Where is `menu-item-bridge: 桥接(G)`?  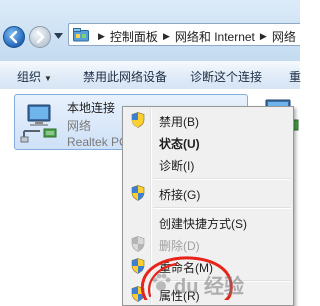 menu-item-bridge: 桥接(G) is located at coordinates (209, 193).